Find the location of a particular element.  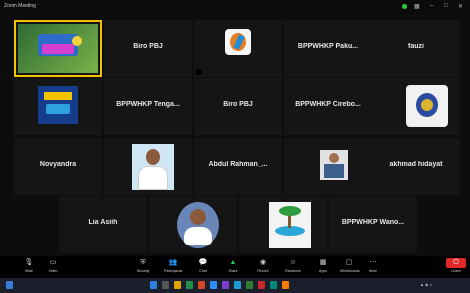

search-icon is located at coordinates (165, 285).